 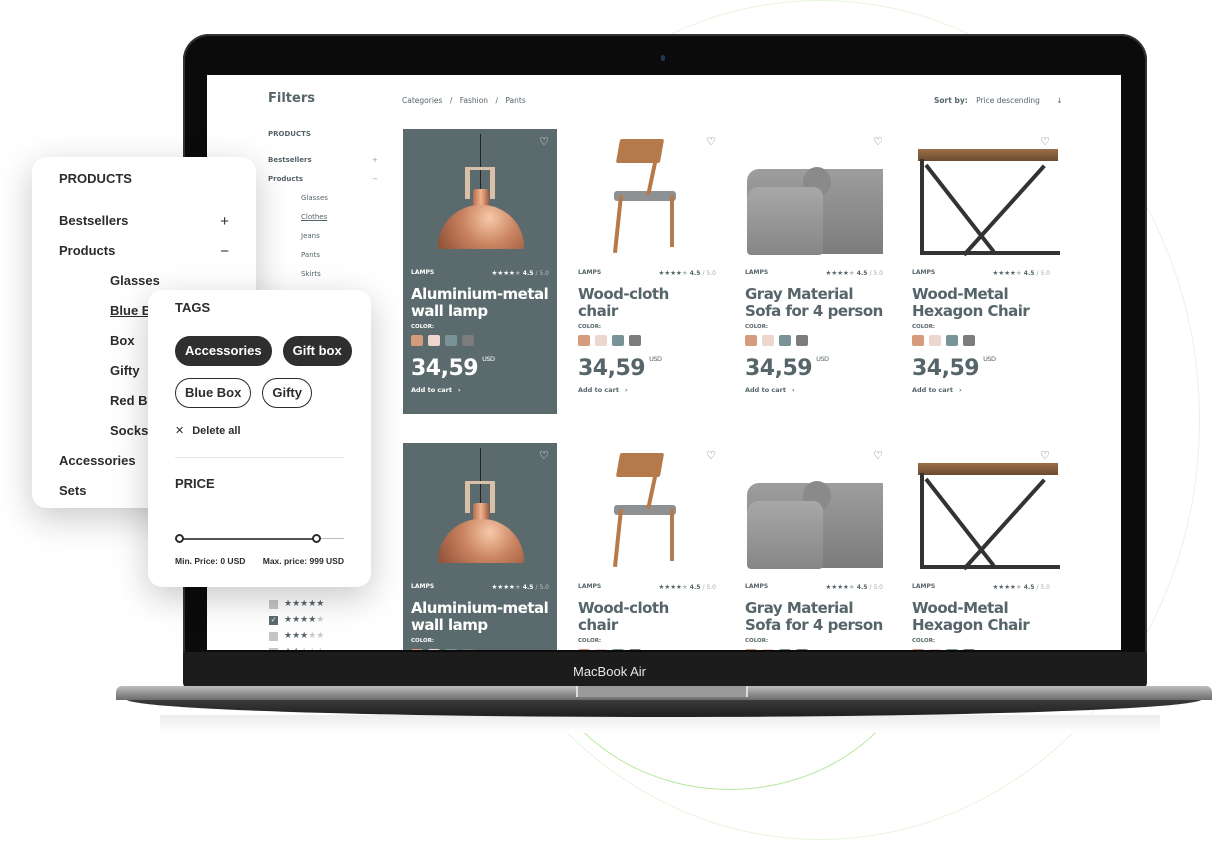 I want to click on rating-filter-5: ★★★★★, so click(x=296, y=604).